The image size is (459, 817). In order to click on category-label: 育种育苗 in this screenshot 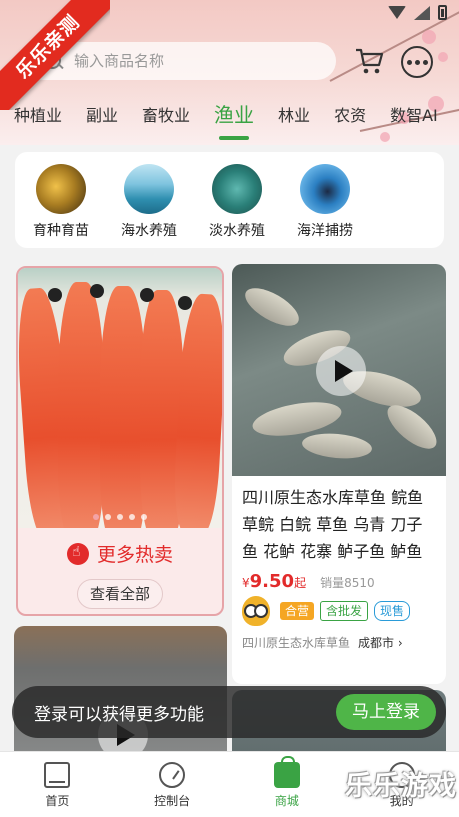, I will do `click(61, 231)`.